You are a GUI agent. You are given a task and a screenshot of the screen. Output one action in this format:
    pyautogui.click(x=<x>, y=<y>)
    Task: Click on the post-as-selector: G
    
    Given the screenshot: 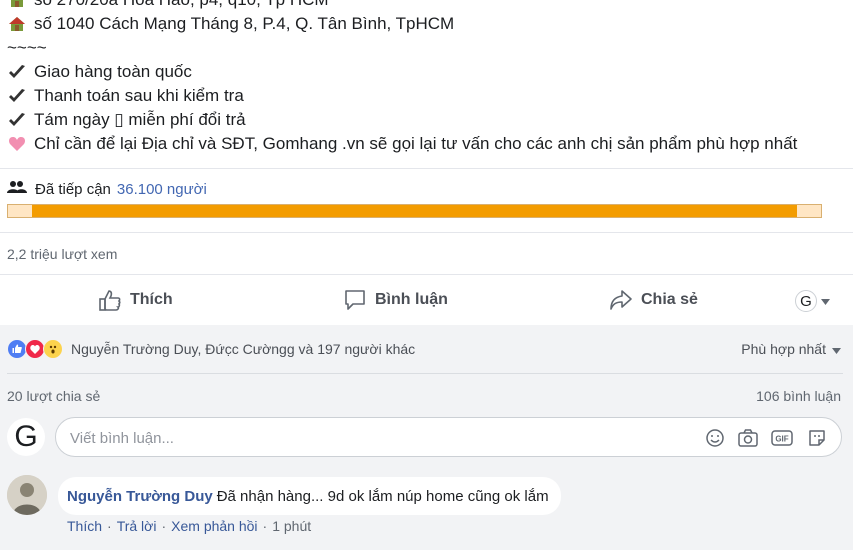 What is the action you would take?
    pyautogui.click(x=812, y=301)
    